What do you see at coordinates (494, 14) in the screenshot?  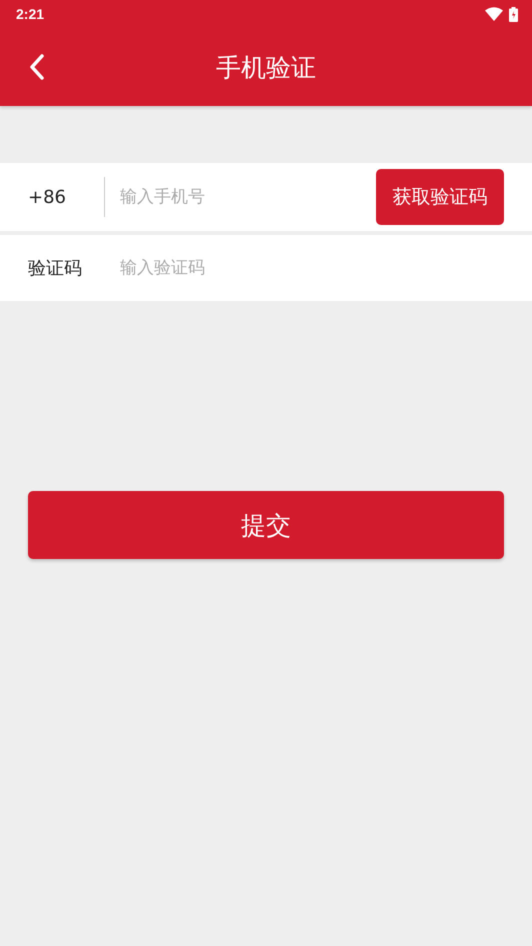 I see `wifi-icon` at bounding box center [494, 14].